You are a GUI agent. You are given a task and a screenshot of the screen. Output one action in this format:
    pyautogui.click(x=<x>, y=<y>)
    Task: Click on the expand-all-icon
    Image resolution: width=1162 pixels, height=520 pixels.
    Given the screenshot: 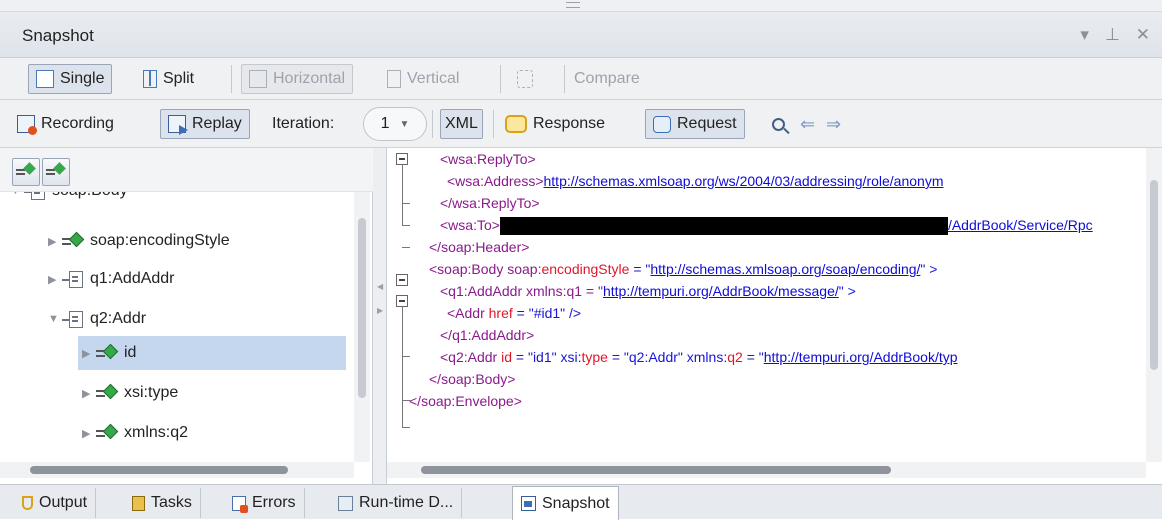 What is the action you would take?
    pyautogui.click(x=26, y=172)
    